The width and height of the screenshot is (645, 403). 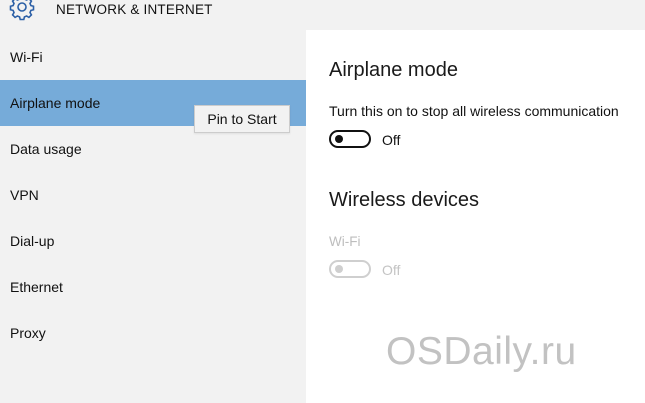 I want to click on wireless-devices-heading: Wireless devices, so click(x=404, y=200).